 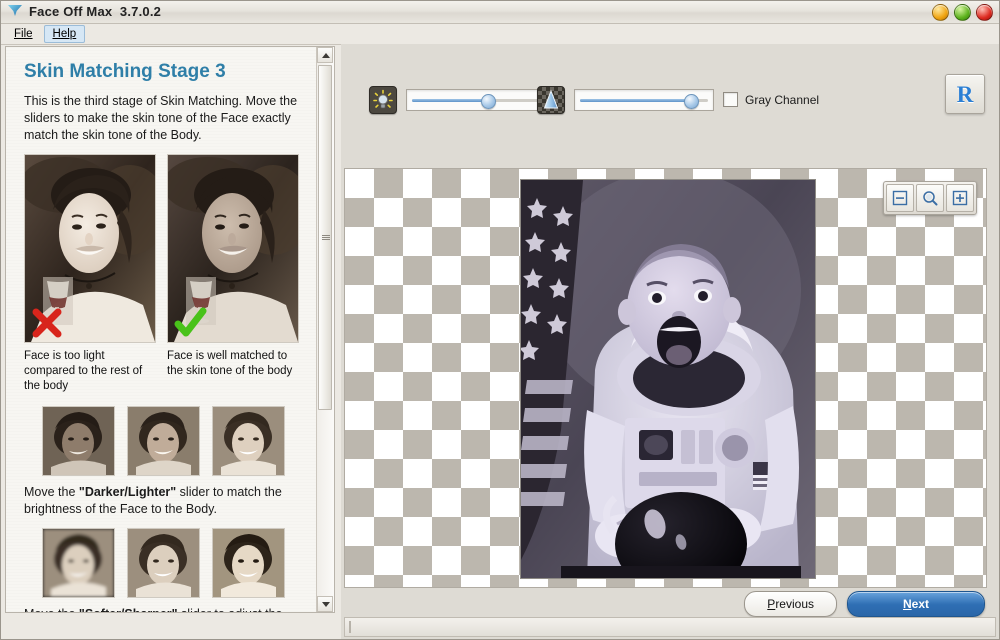 I want to click on sharpness-control-group, so click(x=625, y=100).